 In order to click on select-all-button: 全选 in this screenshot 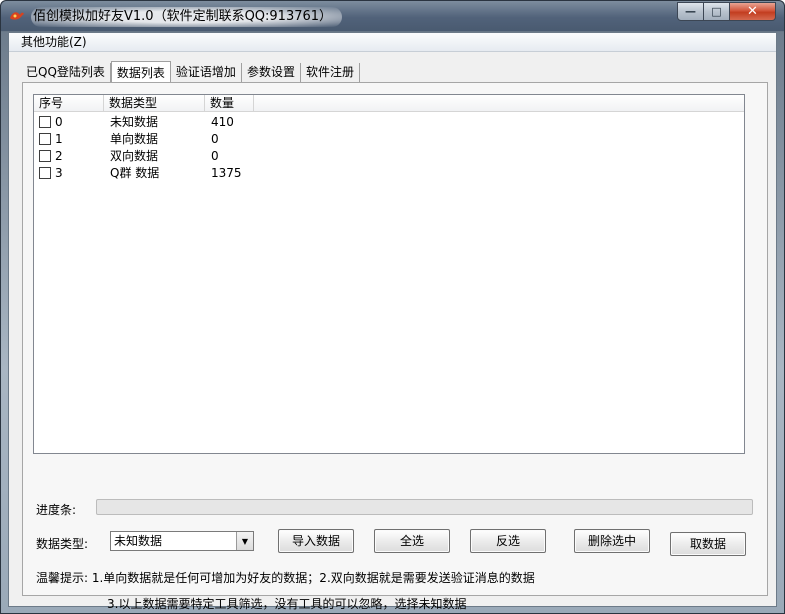, I will do `click(412, 541)`.